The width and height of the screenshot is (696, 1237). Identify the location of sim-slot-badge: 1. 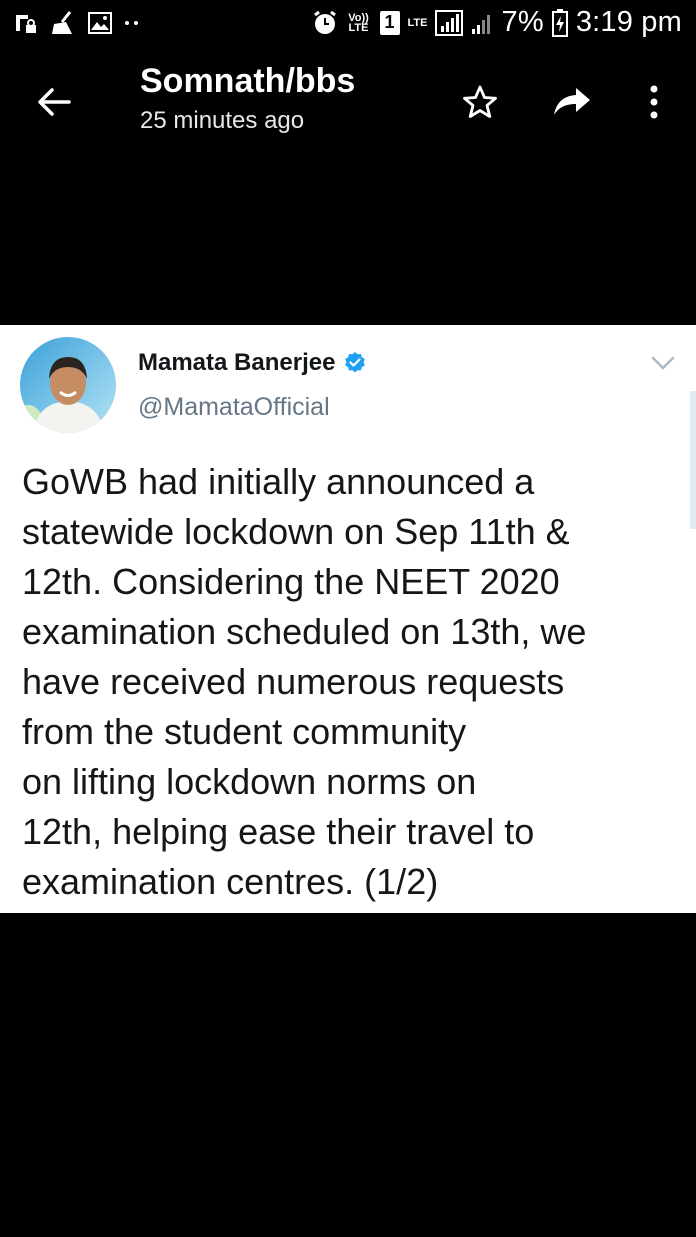
(389, 22).